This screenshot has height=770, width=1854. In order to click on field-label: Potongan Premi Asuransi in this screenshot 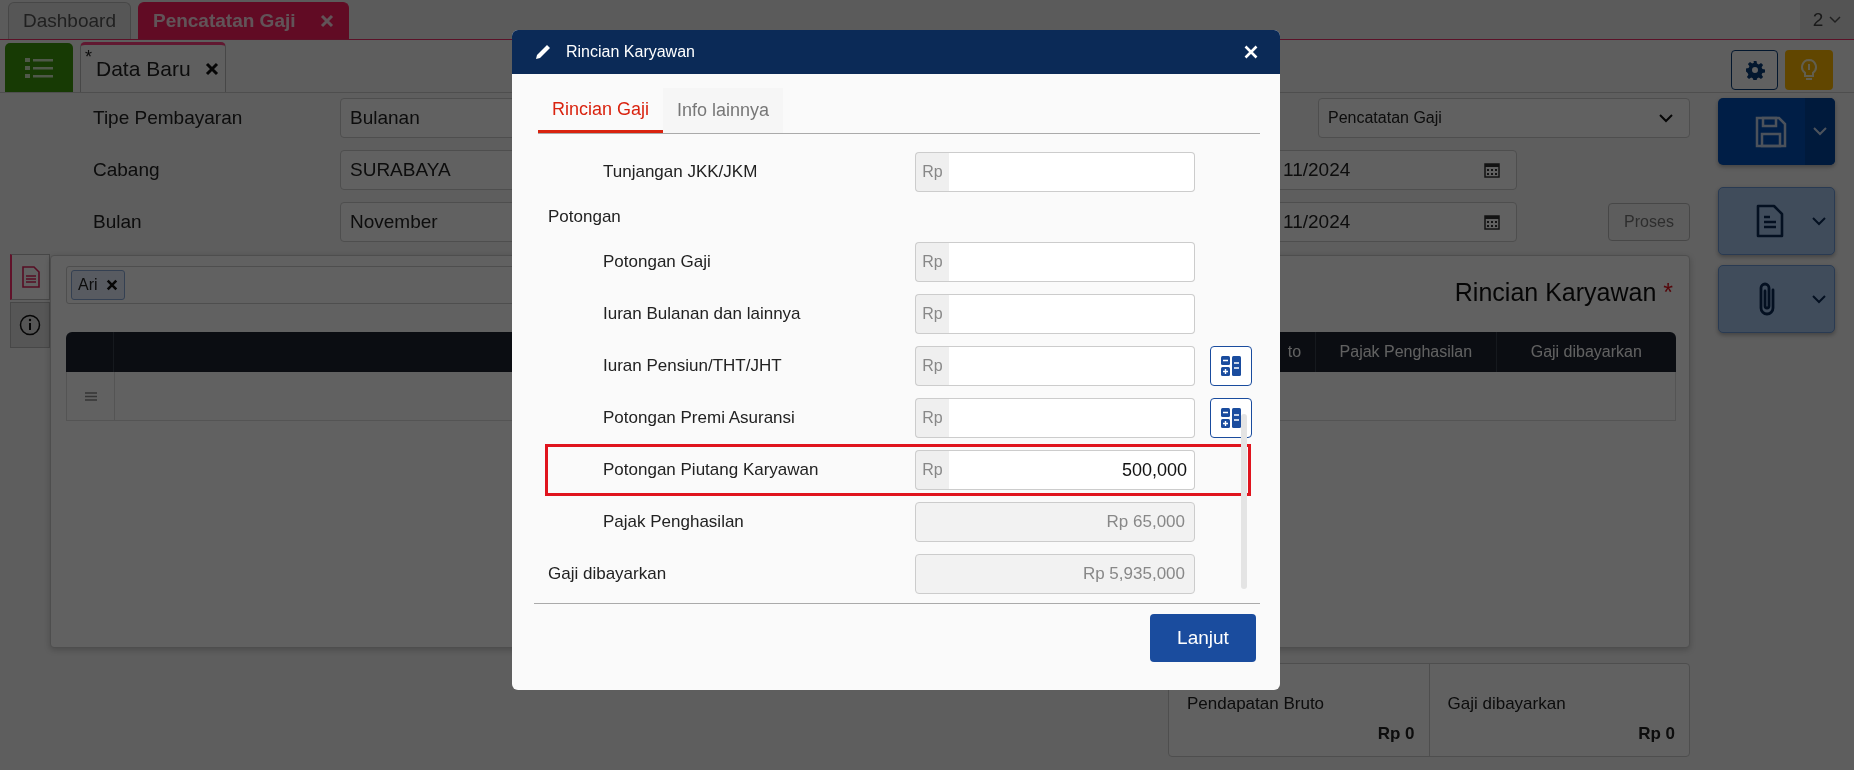, I will do `click(699, 418)`.